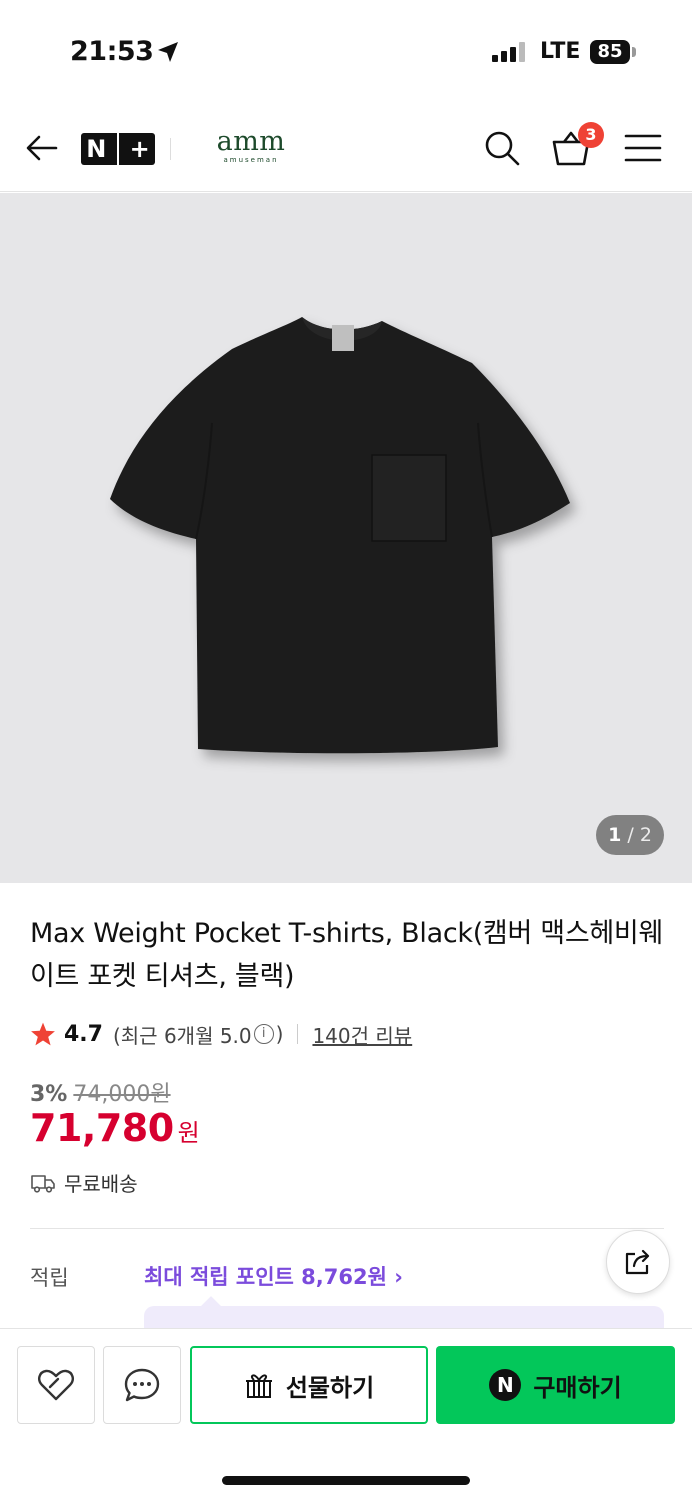 Image resolution: width=692 pixels, height=1500 pixels. Describe the element at coordinates (168, 52) in the screenshot. I see `location-arrow-icon` at that location.